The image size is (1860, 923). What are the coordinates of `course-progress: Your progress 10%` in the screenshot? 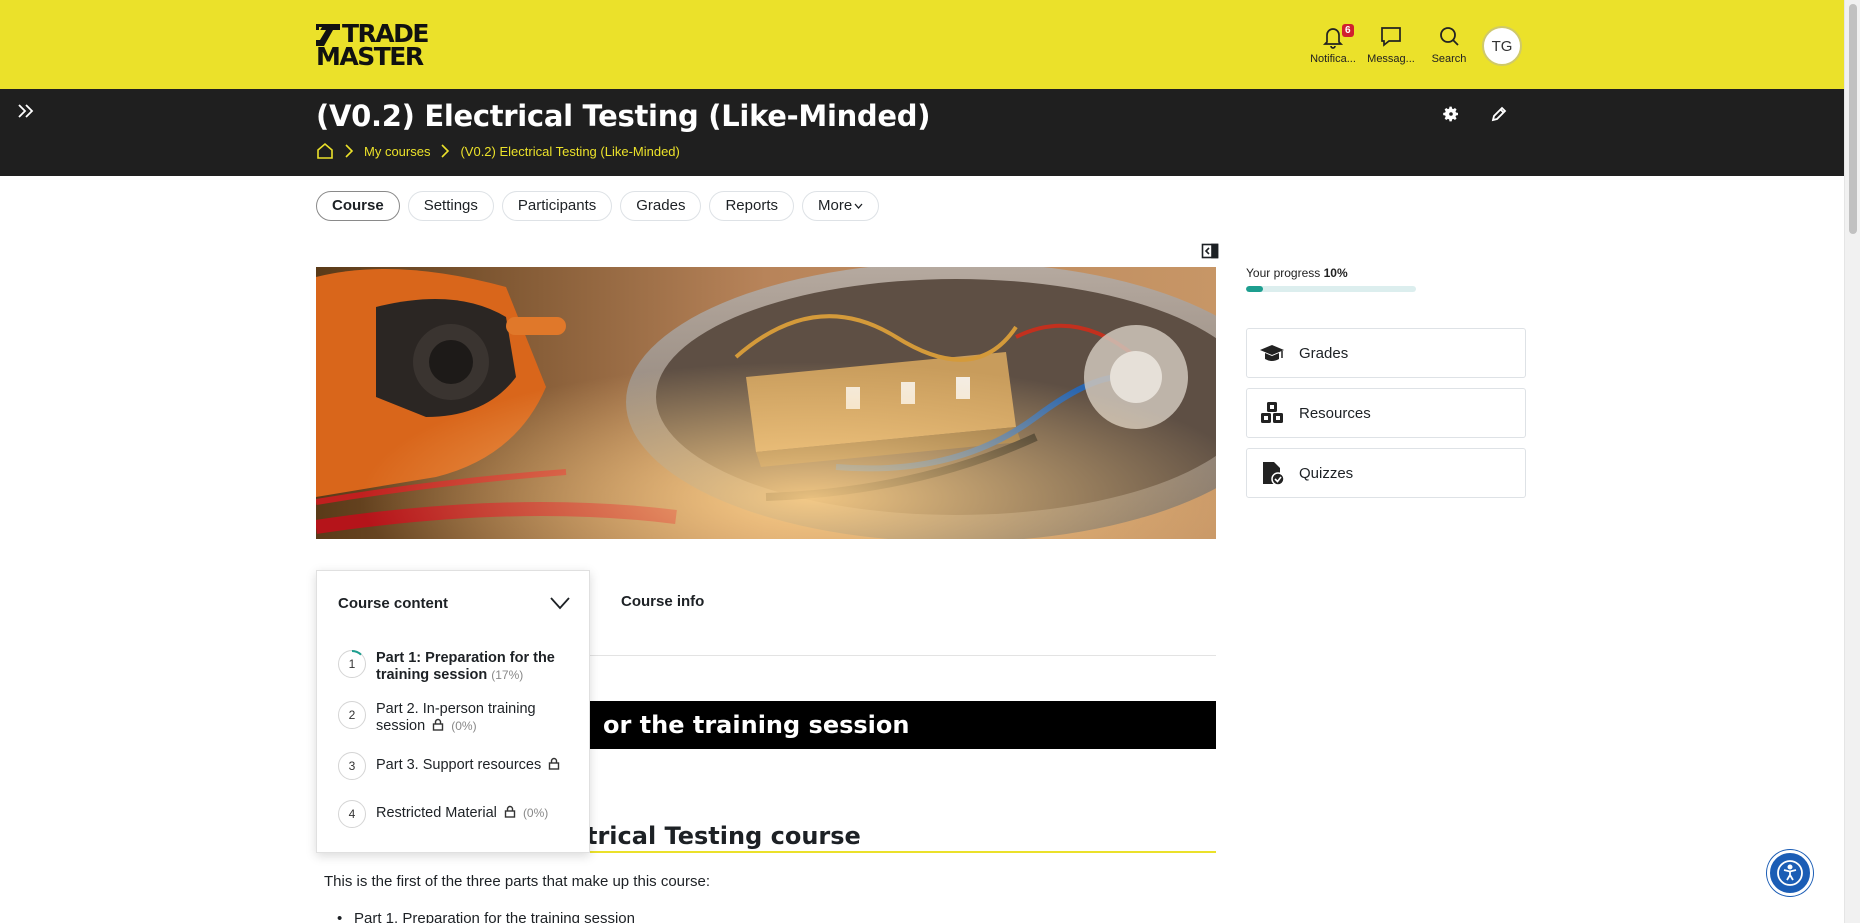 It's located at (1331, 279).